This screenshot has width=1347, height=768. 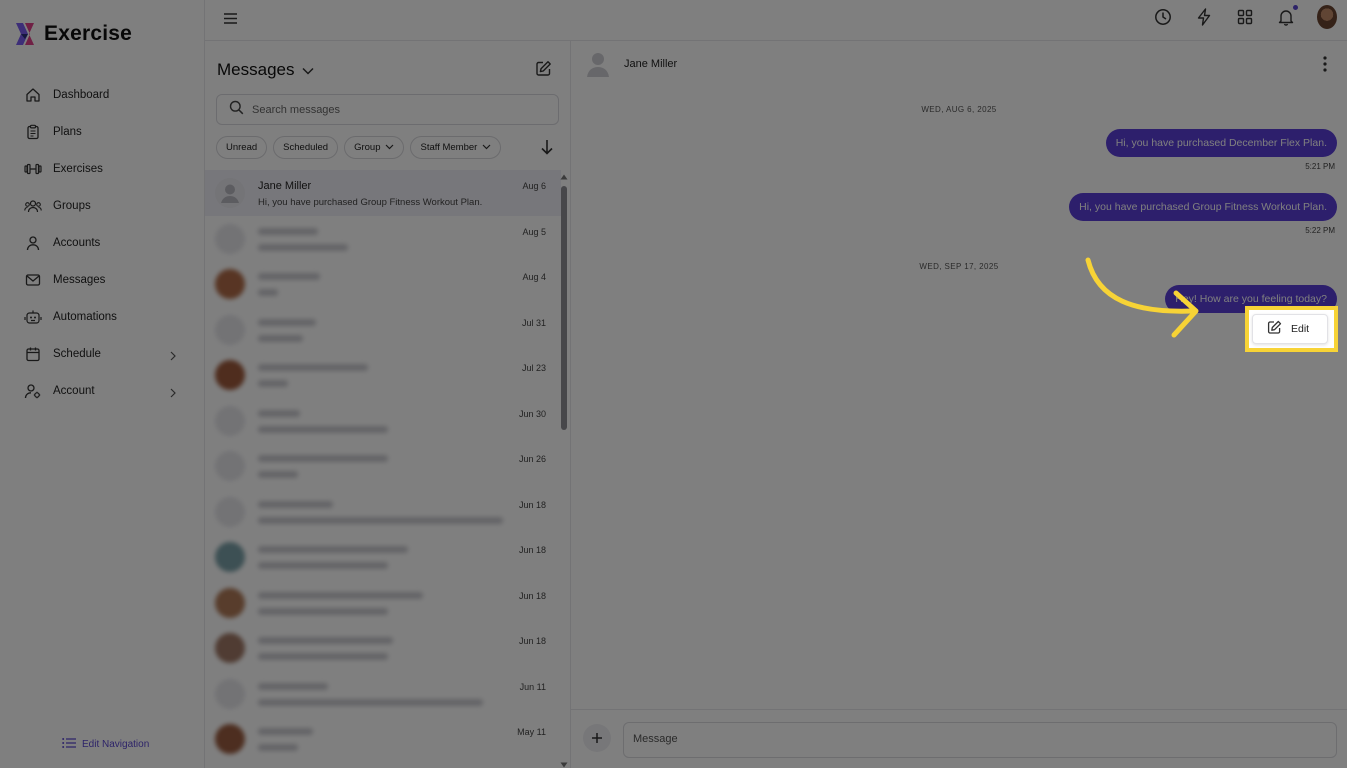 I want to click on messages-title-dropdown: Messages, so click(x=266, y=70).